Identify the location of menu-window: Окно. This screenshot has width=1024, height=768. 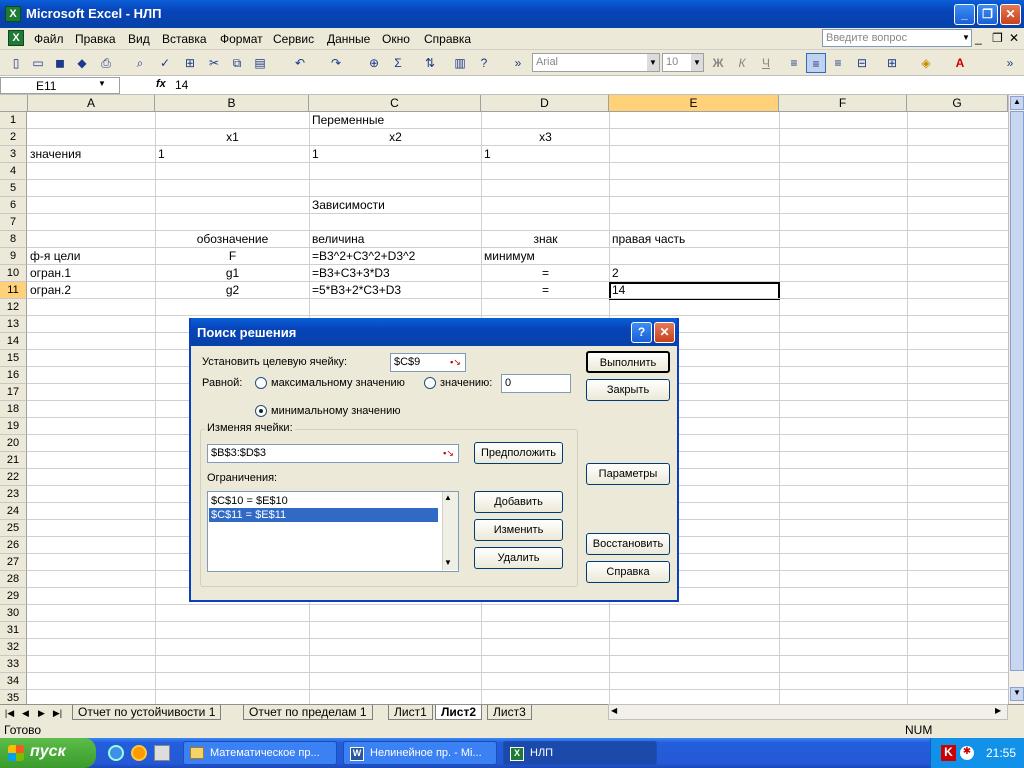
(396, 39).